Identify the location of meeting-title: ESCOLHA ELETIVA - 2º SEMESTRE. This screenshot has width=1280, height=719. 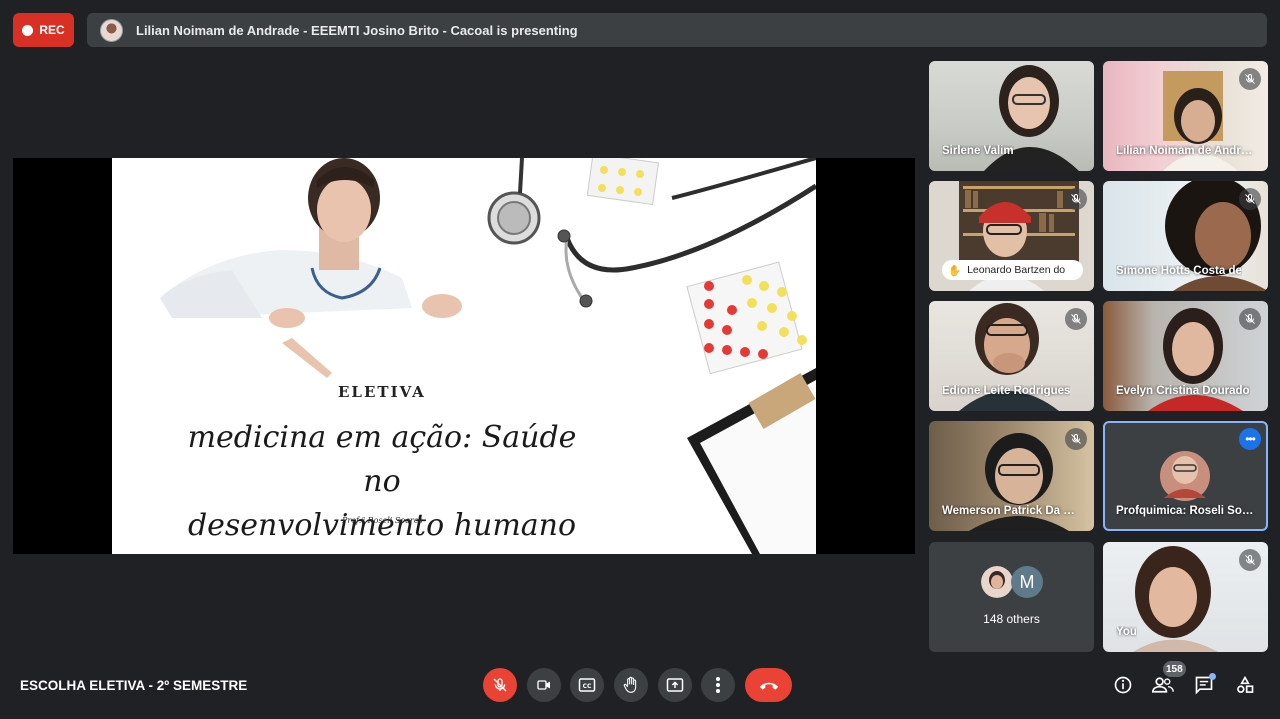
(134, 685).